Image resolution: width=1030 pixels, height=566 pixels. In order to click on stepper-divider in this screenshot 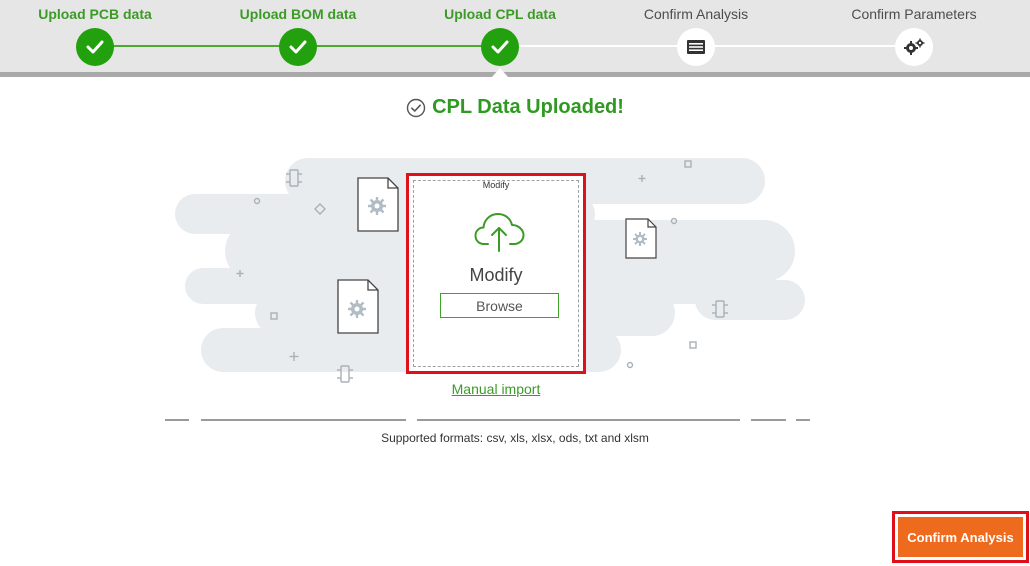, I will do `click(515, 74)`.